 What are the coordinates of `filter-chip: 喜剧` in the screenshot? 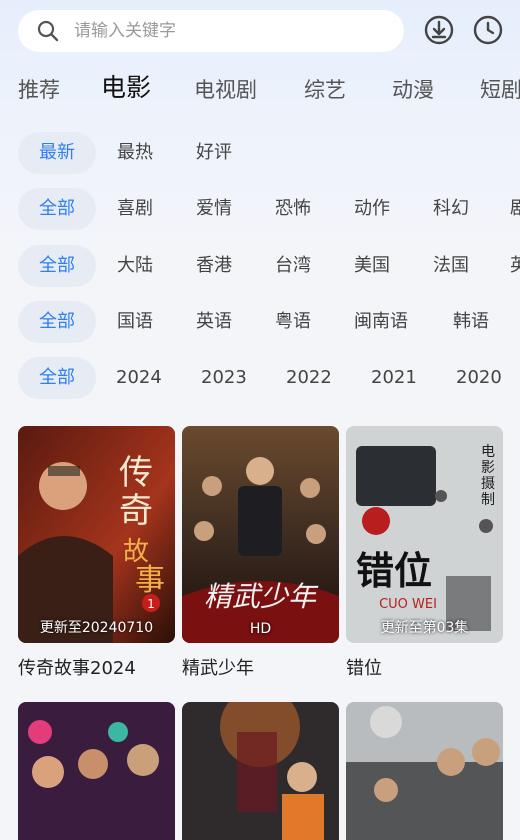 It's located at (135, 209).